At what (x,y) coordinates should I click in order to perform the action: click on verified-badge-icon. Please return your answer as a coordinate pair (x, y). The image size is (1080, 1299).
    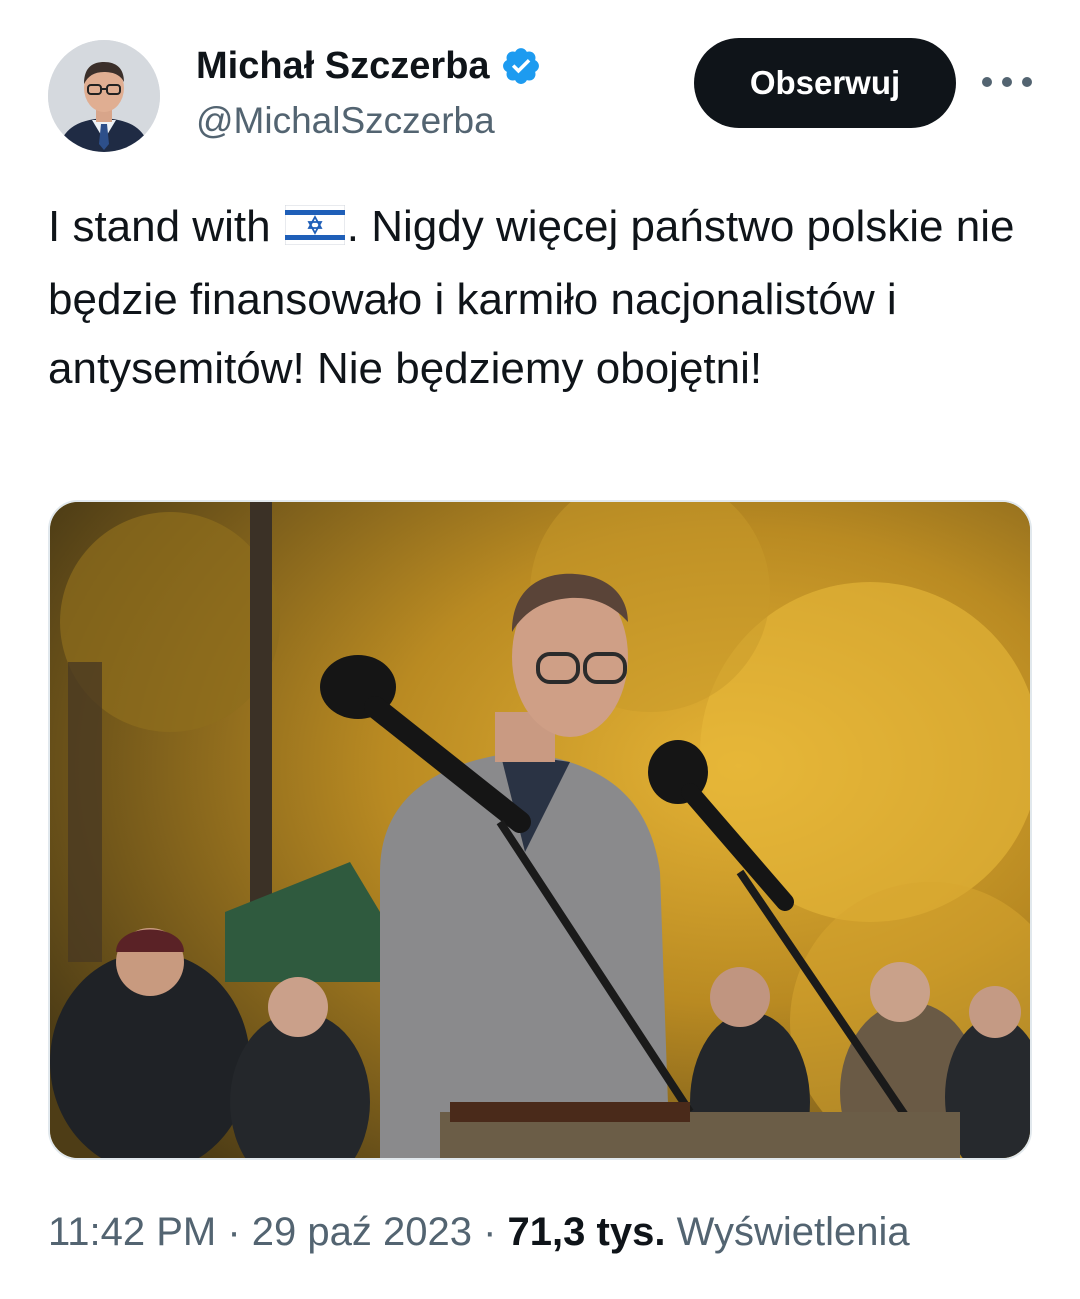
    Looking at the image, I should click on (520, 66).